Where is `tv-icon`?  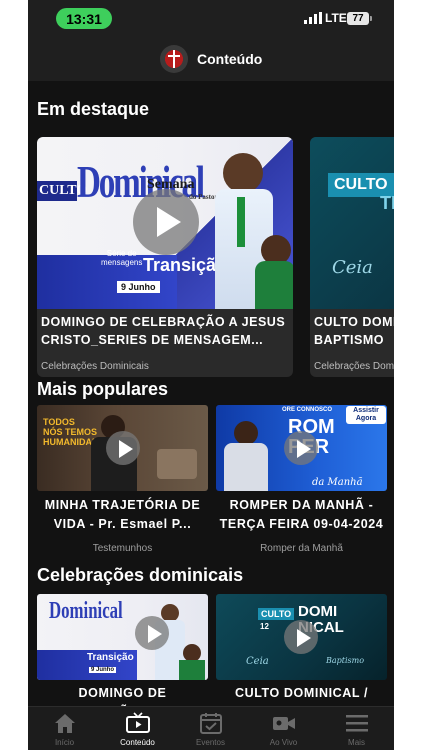 tv-icon is located at coordinates (137, 722).